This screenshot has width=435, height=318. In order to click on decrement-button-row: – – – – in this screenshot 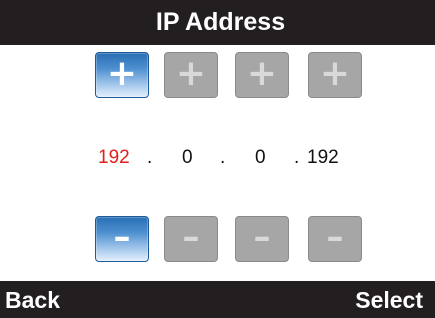, I will do `click(217, 239)`.